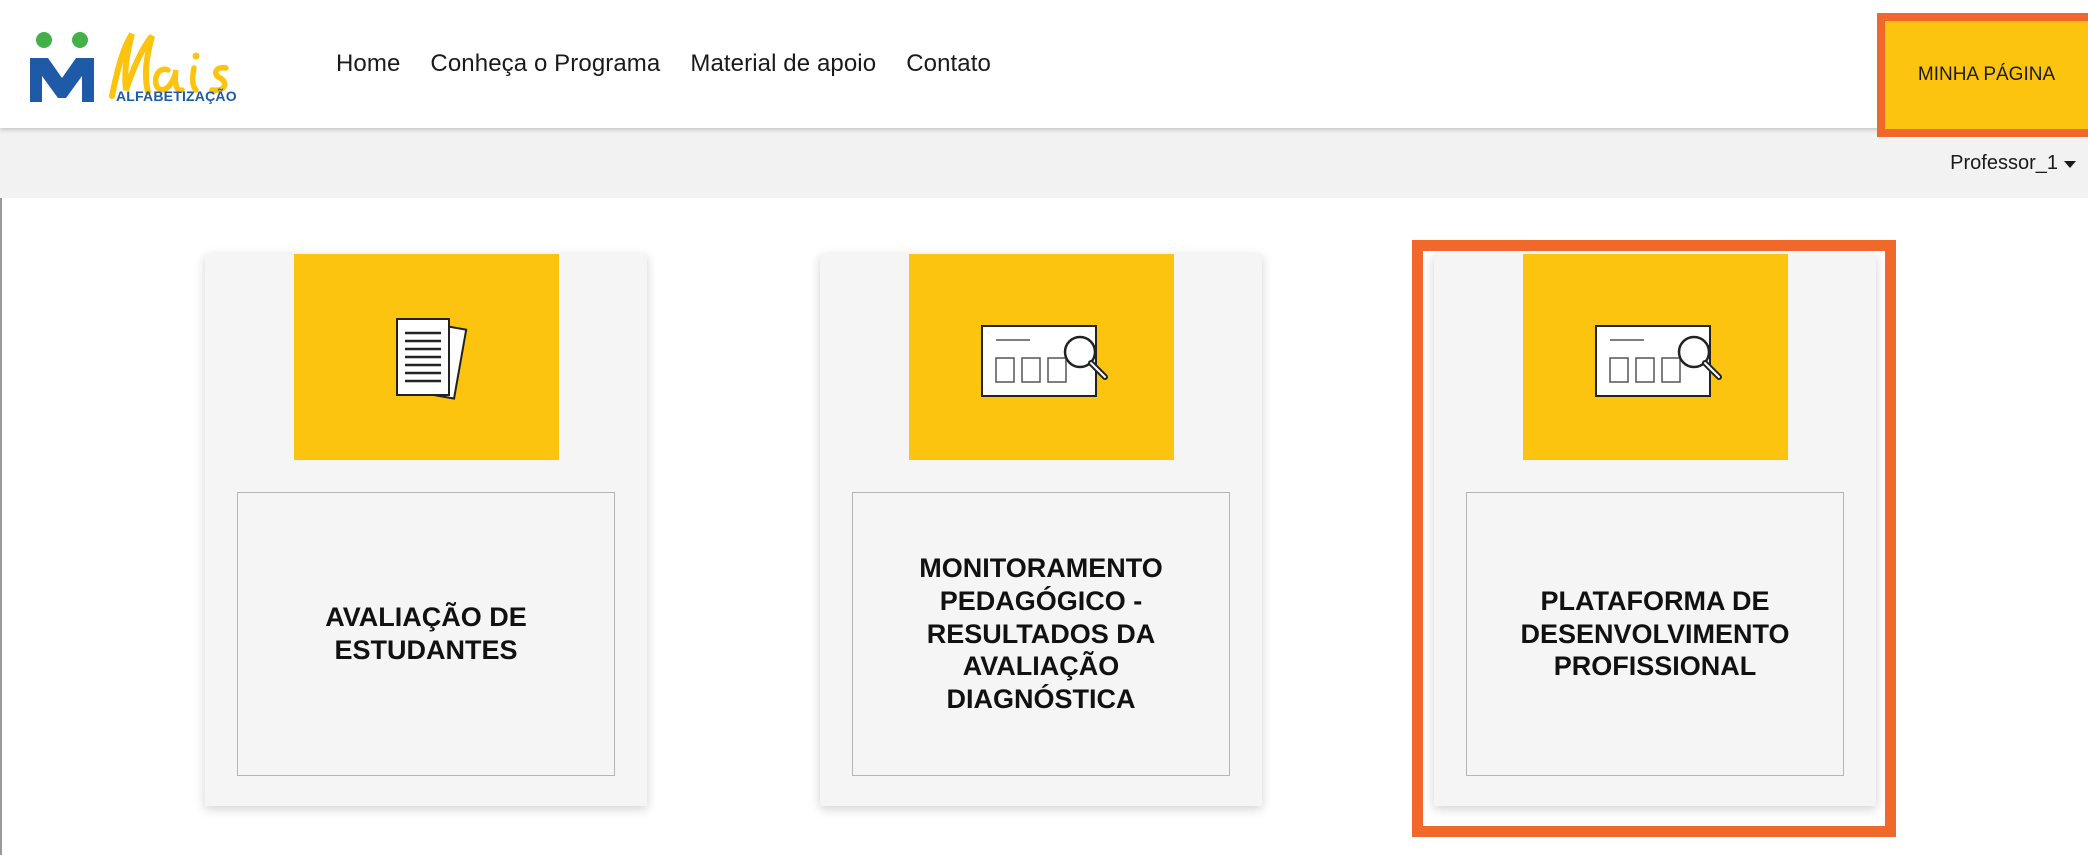 The image size is (2088, 855). What do you see at coordinates (948, 64) in the screenshot?
I see `nav-contato: Contato` at bounding box center [948, 64].